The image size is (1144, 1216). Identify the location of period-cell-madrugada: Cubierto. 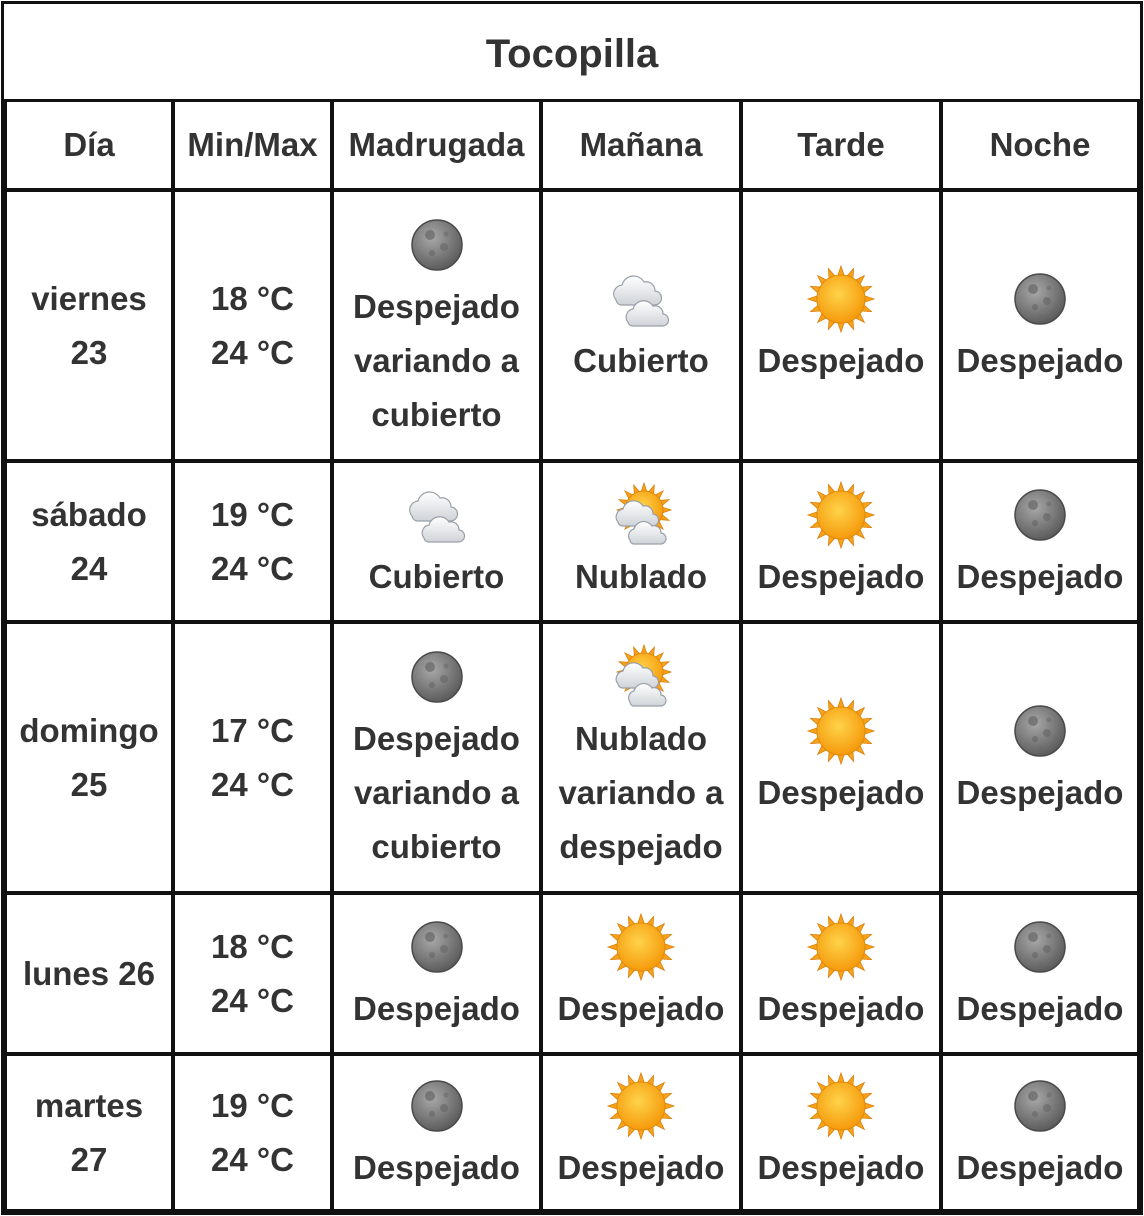
(436, 541).